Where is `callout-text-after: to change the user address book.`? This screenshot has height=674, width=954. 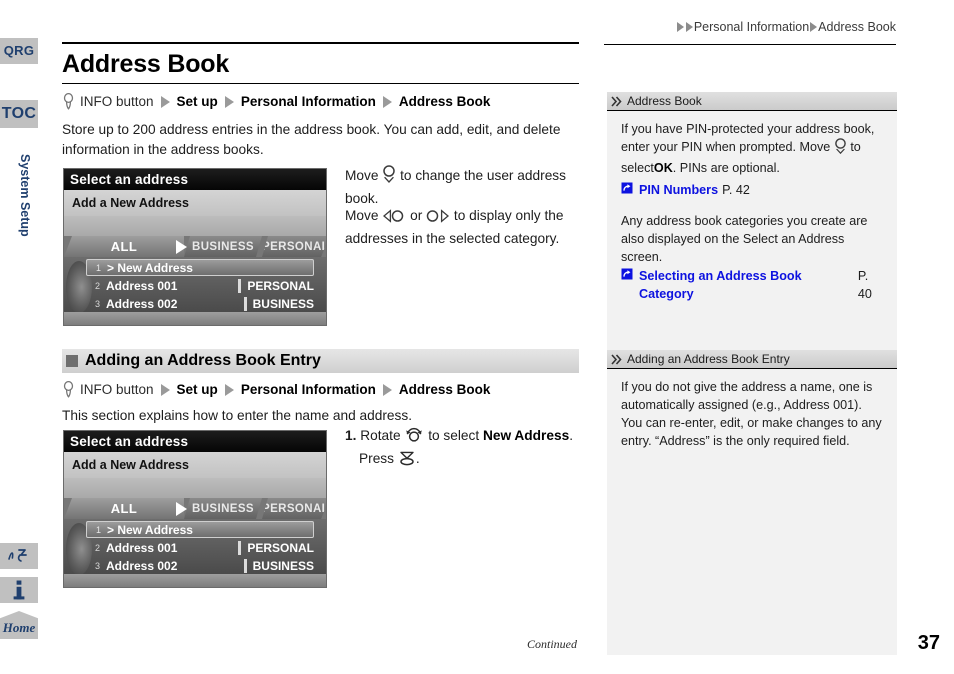 callout-text-after: to change the user address book. is located at coordinates (455, 187).